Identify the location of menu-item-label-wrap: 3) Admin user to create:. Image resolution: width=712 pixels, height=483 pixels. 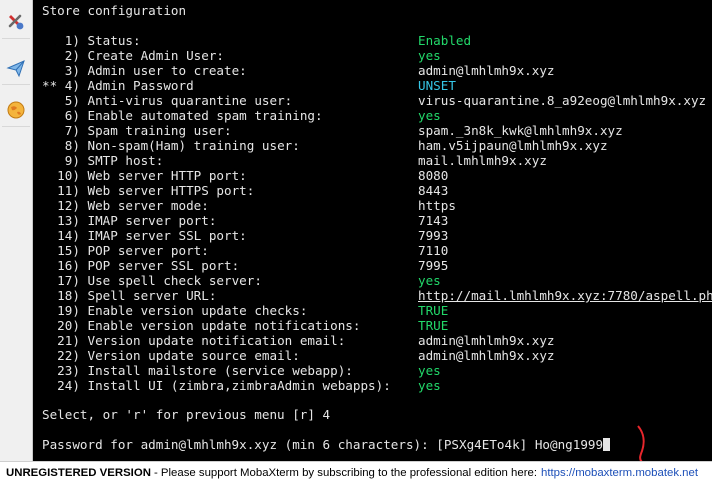
(230, 70).